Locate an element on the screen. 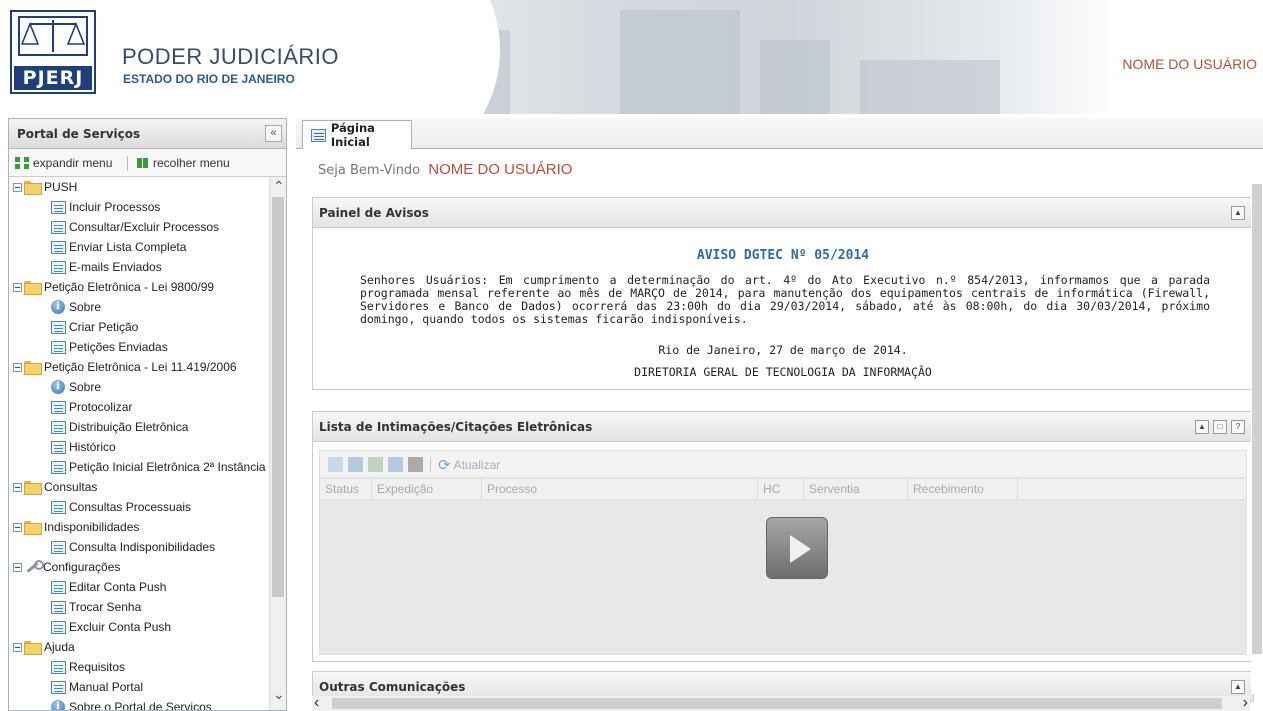 Image resolution: width=1263 pixels, height=711 pixels. scroll-right-arrow-icon: › is located at coordinates (1245, 702).